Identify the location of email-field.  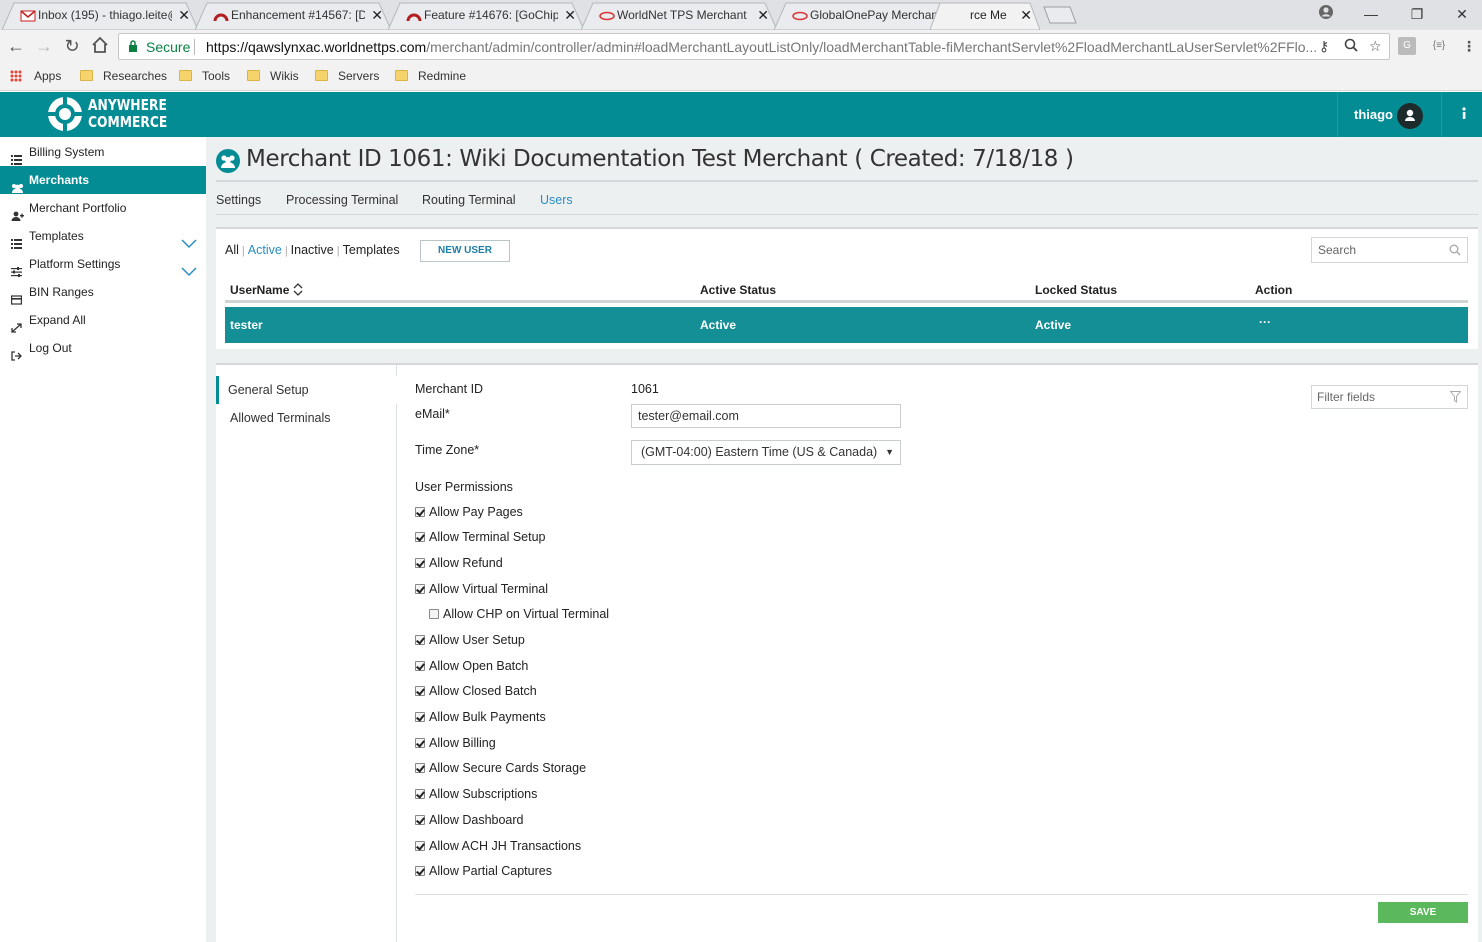
(766, 416).